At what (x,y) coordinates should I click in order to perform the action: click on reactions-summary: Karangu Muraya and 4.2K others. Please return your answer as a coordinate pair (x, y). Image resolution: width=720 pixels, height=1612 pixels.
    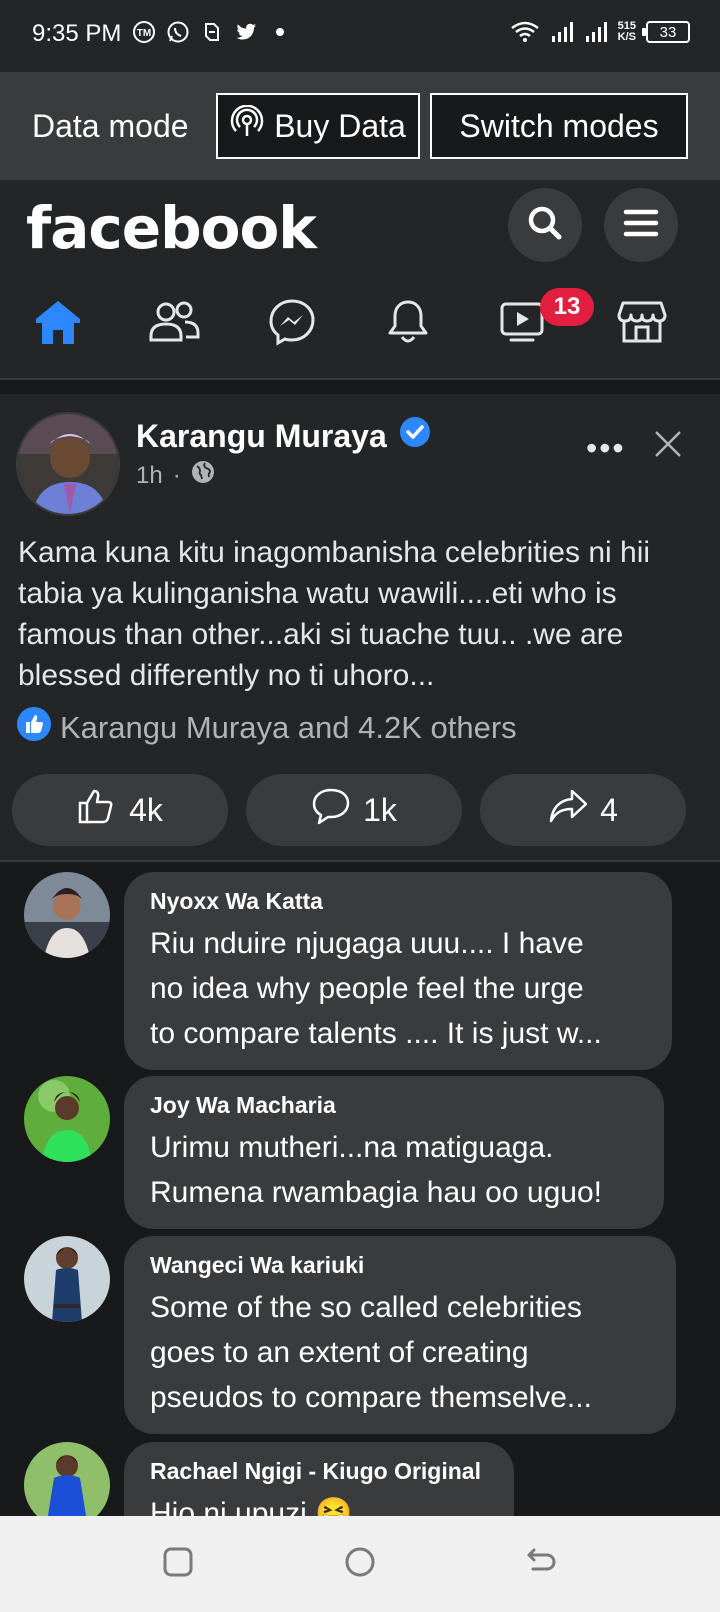
    Looking at the image, I should click on (266, 728).